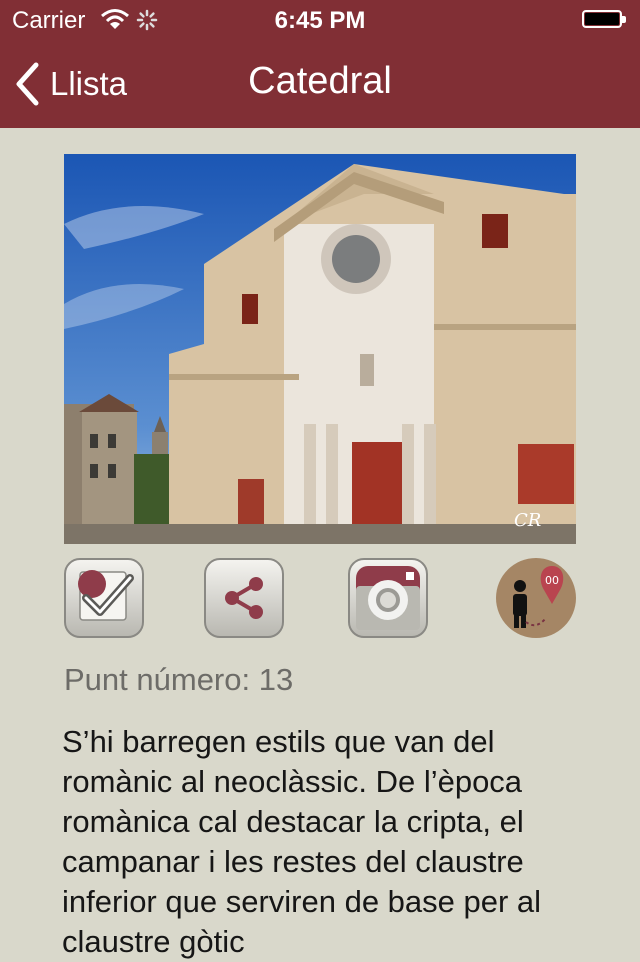 This screenshot has height=962, width=640. Describe the element at coordinates (179, 679) in the screenshot. I see `point-number: Punt número: 13` at that location.